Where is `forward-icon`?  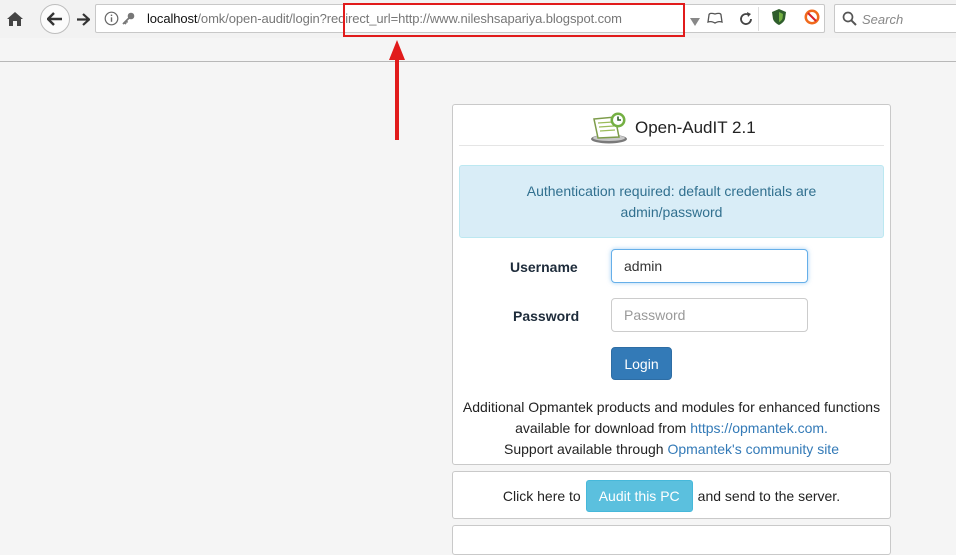 forward-icon is located at coordinates (83, 19).